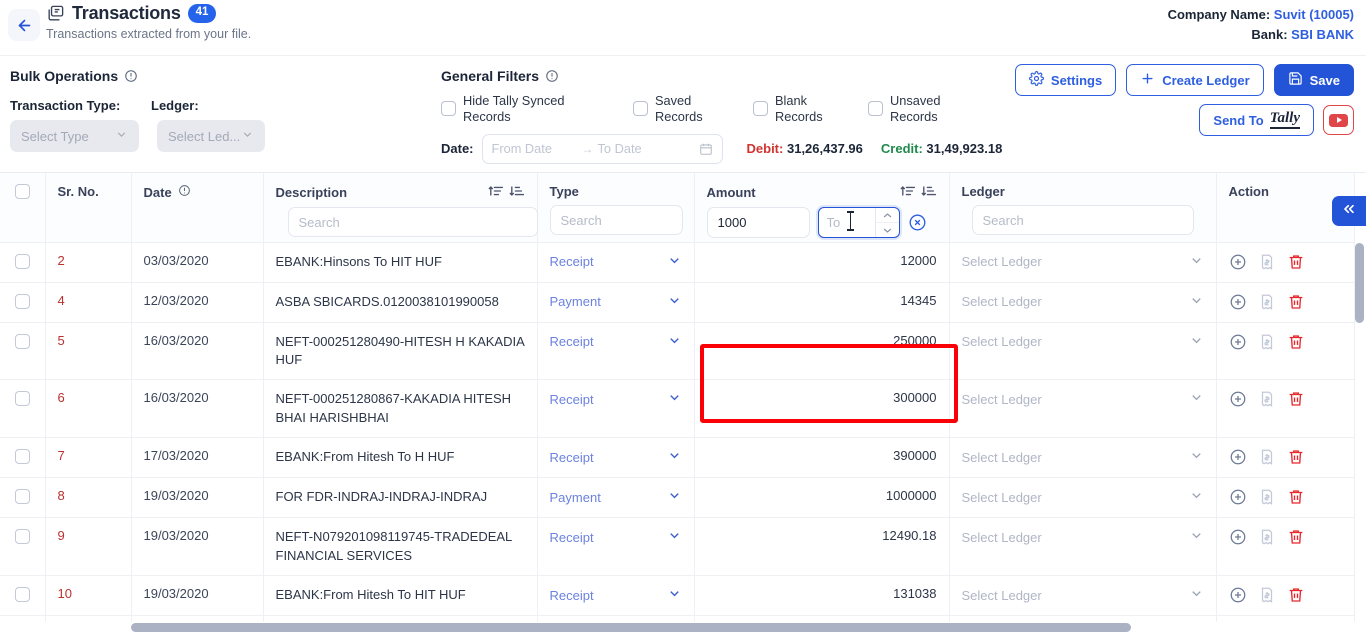 The width and height of the screenshot is (1366, 633). I want to click on save-button: Save, so click(1313, 80).